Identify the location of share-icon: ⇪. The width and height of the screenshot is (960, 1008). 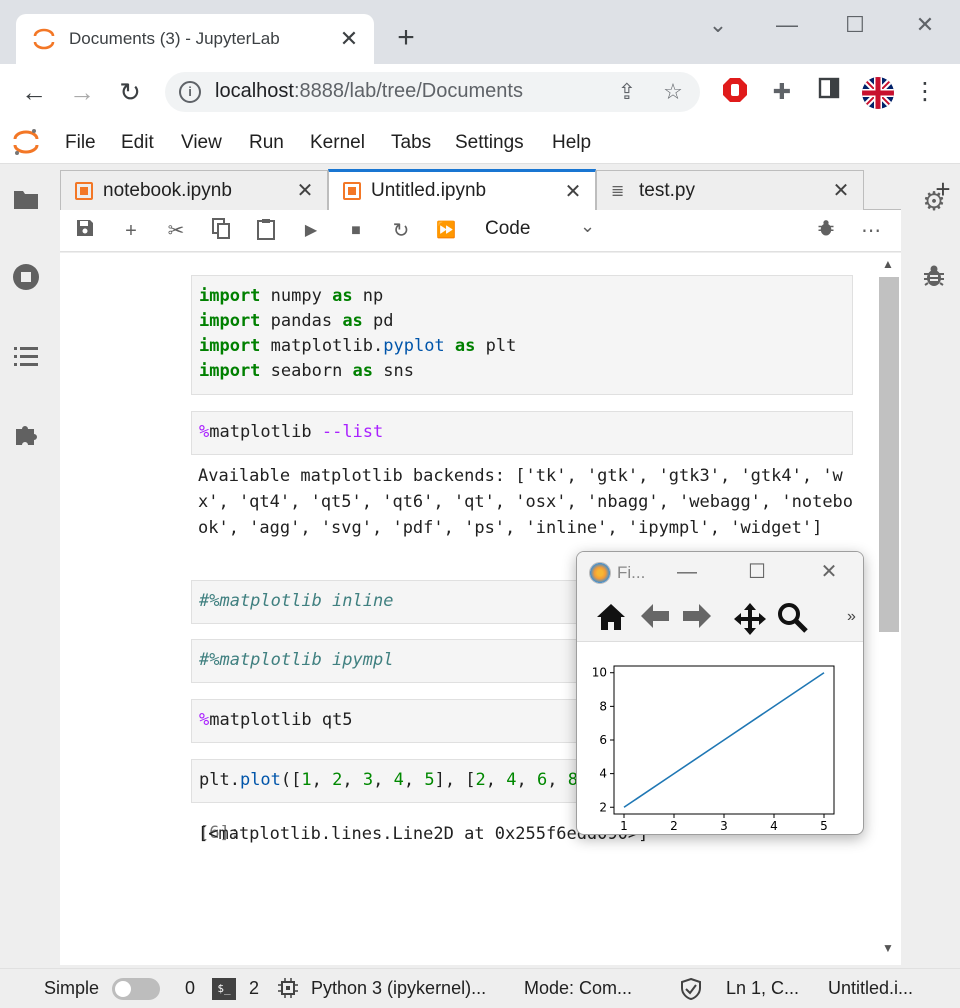
(627, 92).